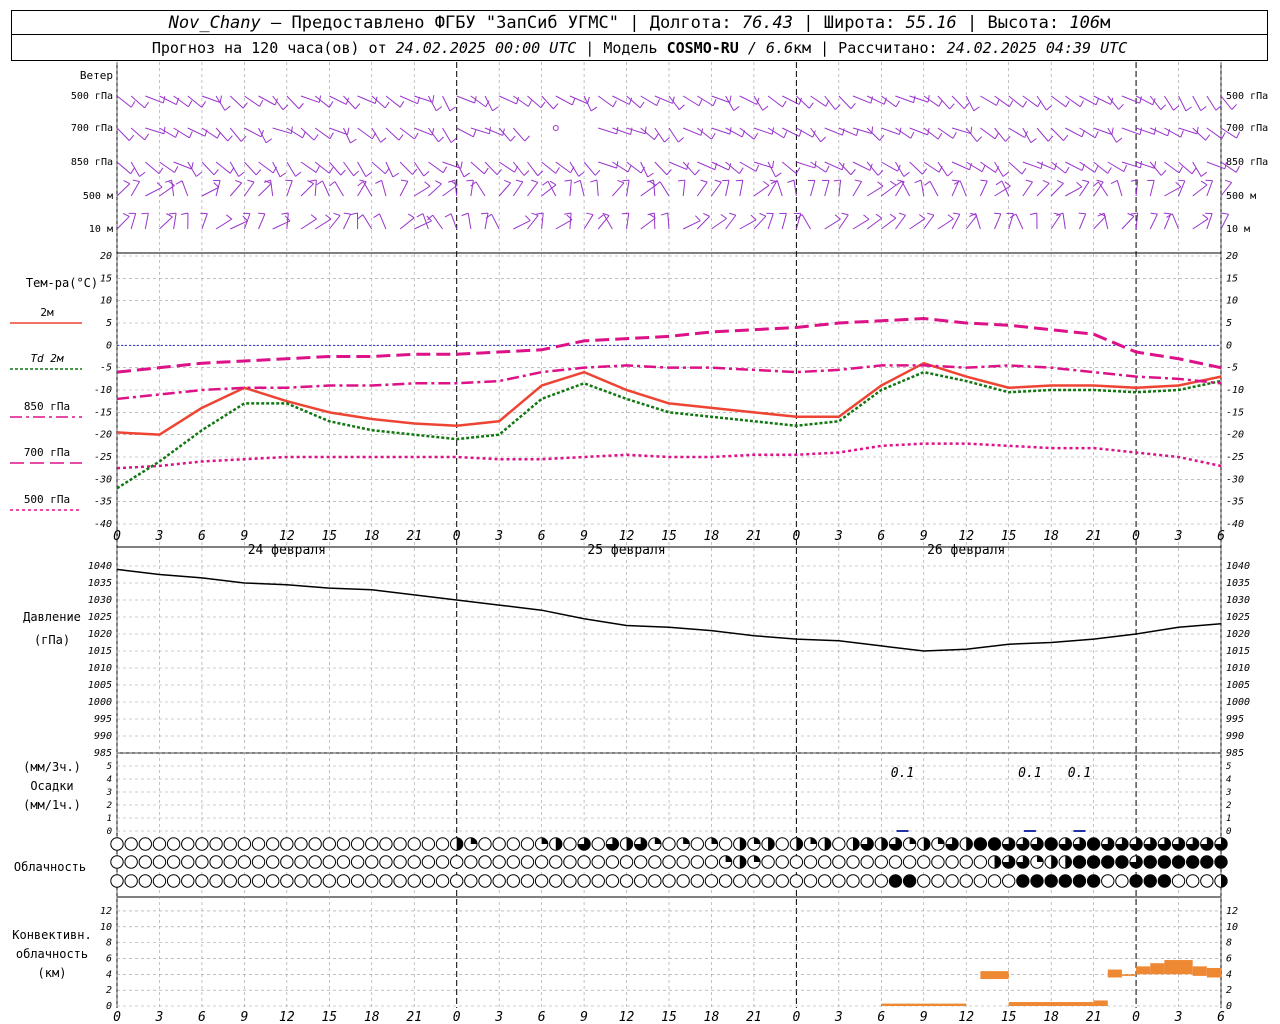 The image size is (1280, 1024). Describe the element at coordinates (1238, 685) in the screenshot. I see `pressure-y-tick-right: 1005` at that location.